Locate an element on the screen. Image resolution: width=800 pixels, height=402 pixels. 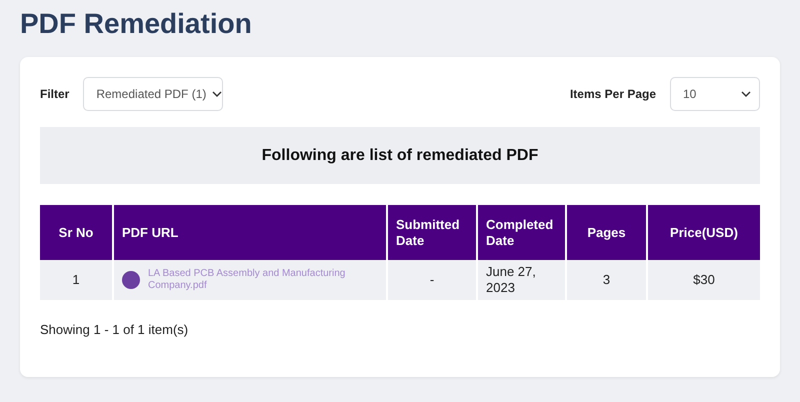
items-per-page-label: Items Per Page is located at coordinates (613, 94).